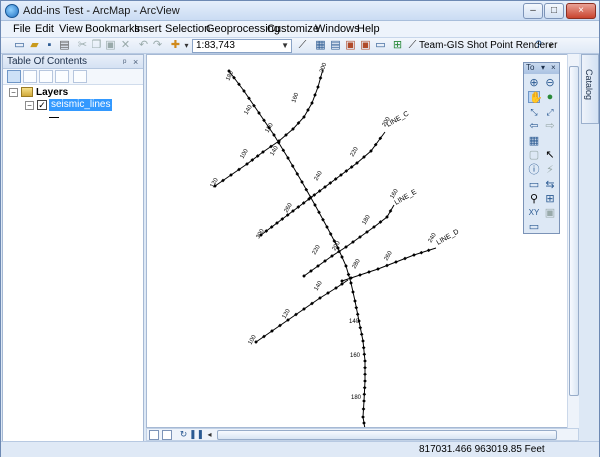  What do you see at coordinates (589, 85) in the screenshot?
I see `catalog-tab-label: Catalog` at bounding box center [589, 85].